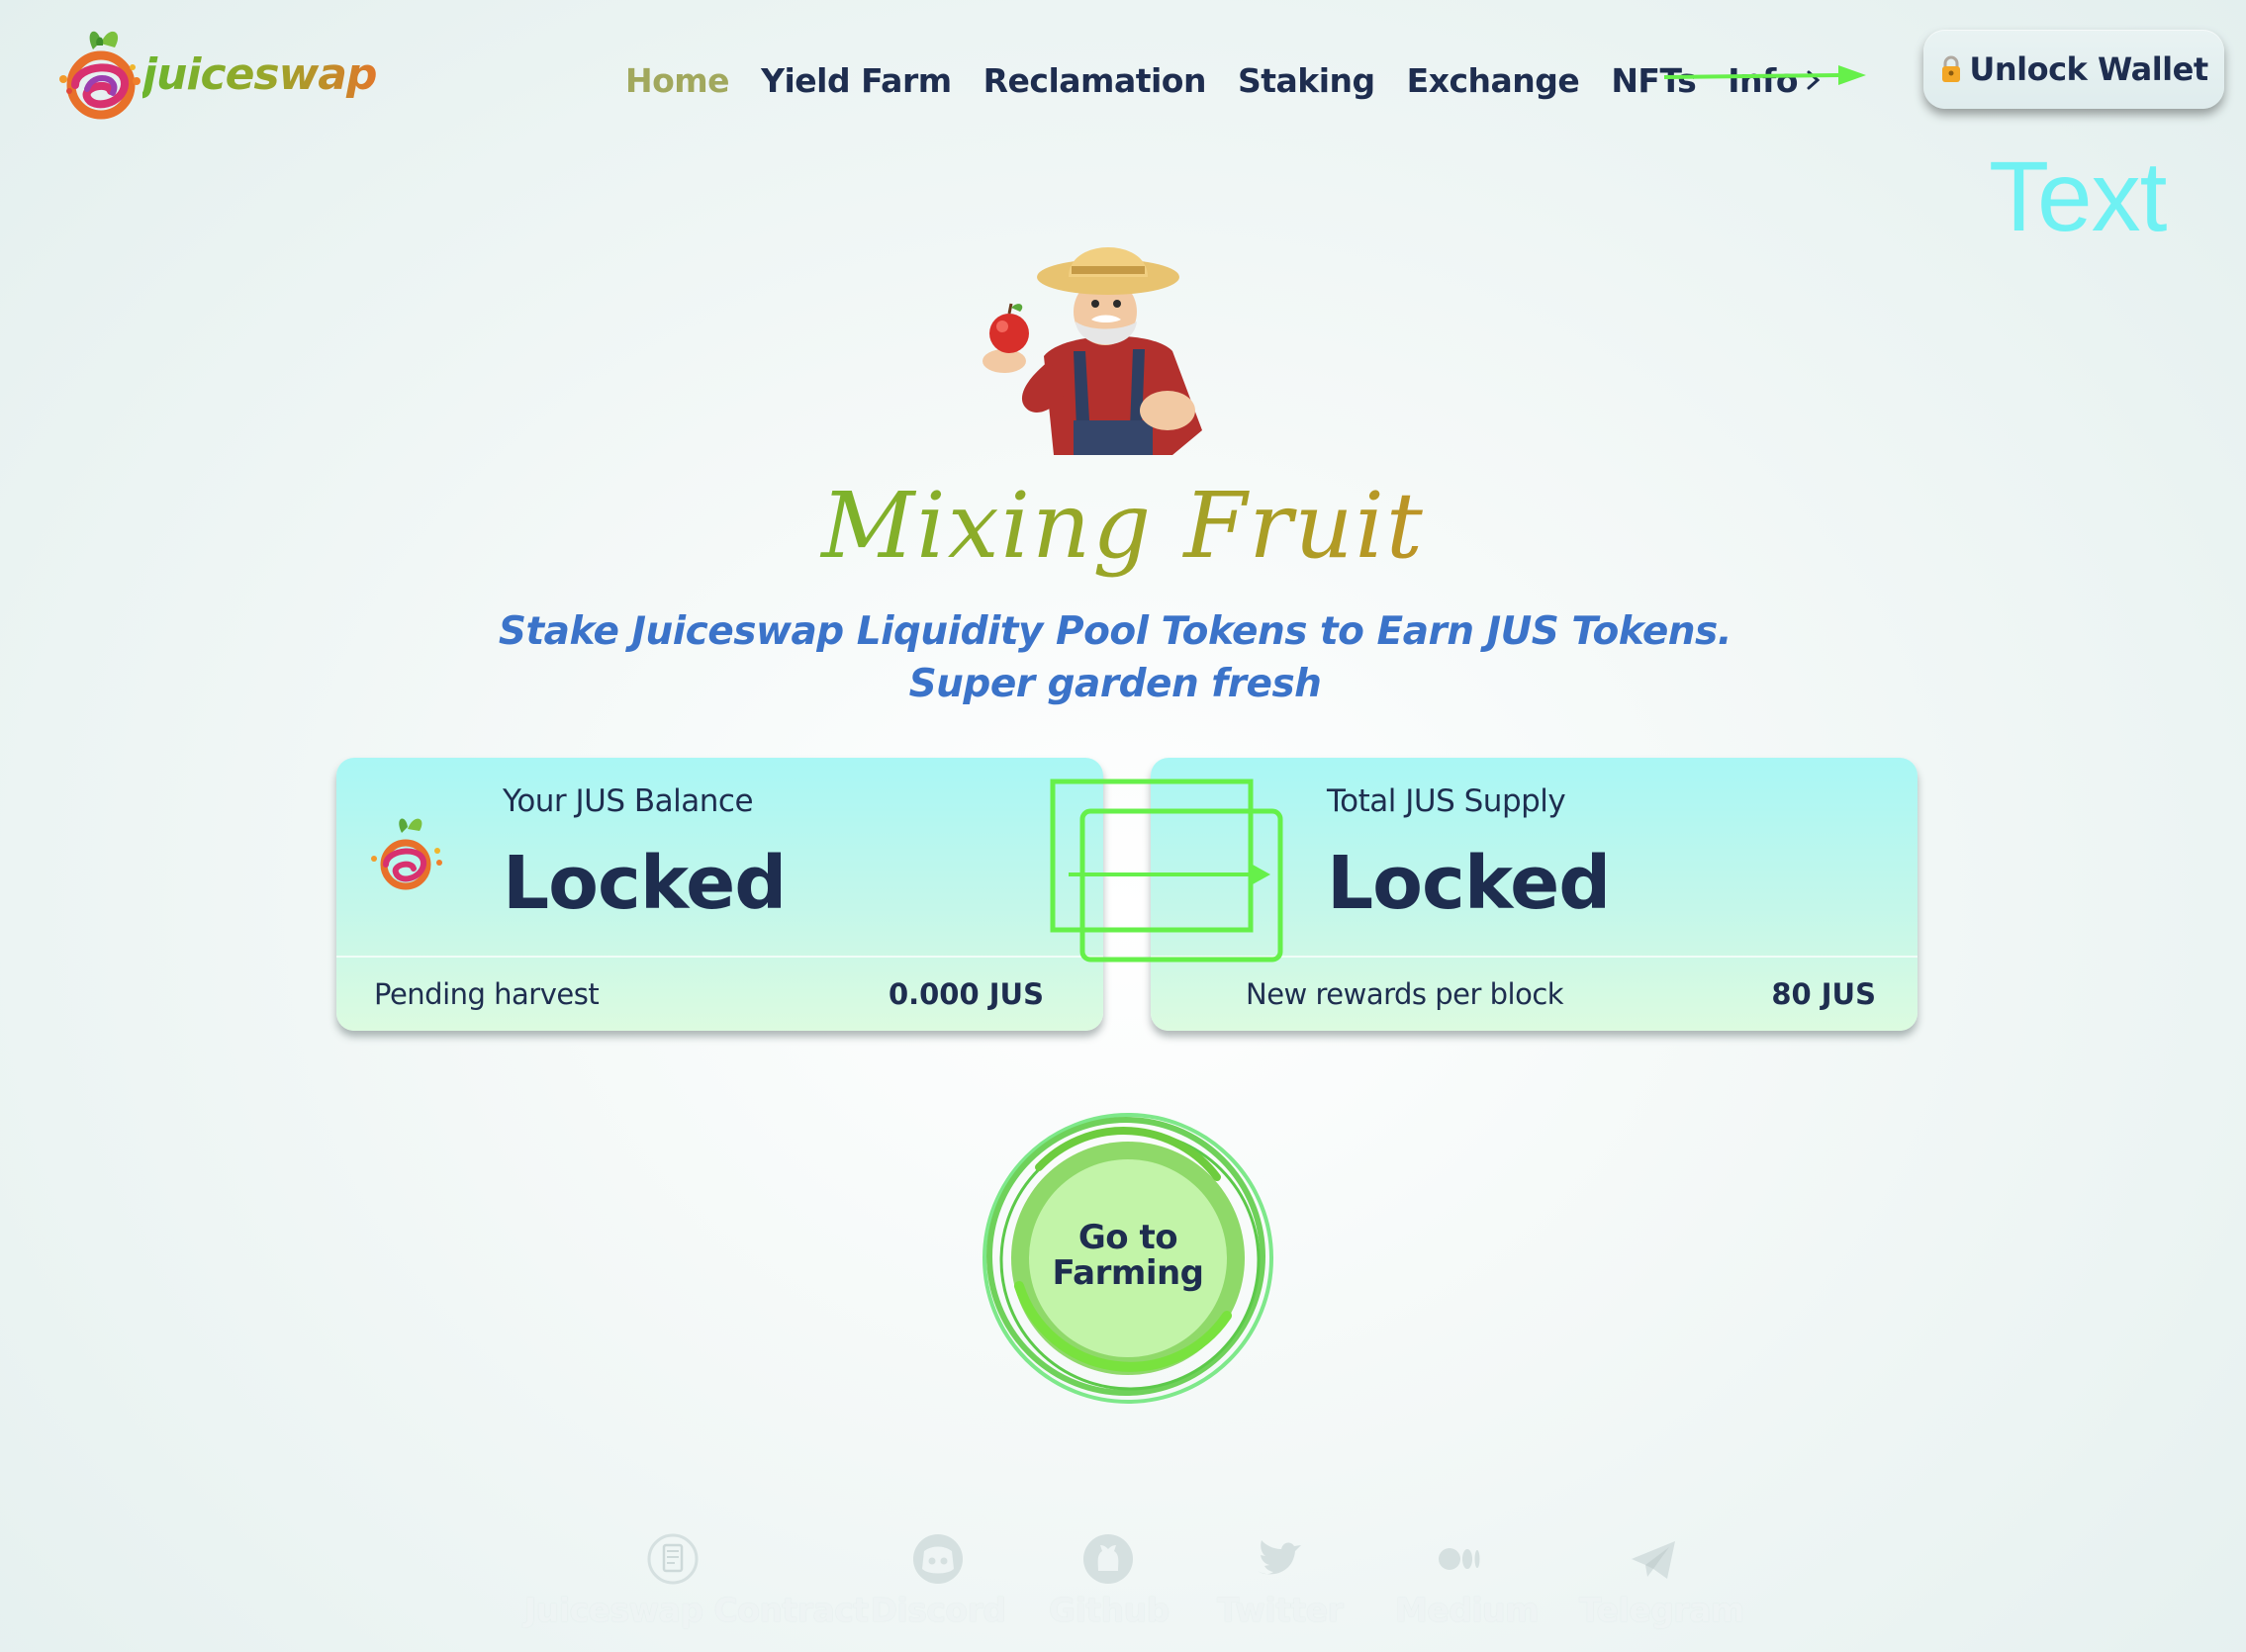  I want to click on footer-link-github: Github, so click(1109, 1580).